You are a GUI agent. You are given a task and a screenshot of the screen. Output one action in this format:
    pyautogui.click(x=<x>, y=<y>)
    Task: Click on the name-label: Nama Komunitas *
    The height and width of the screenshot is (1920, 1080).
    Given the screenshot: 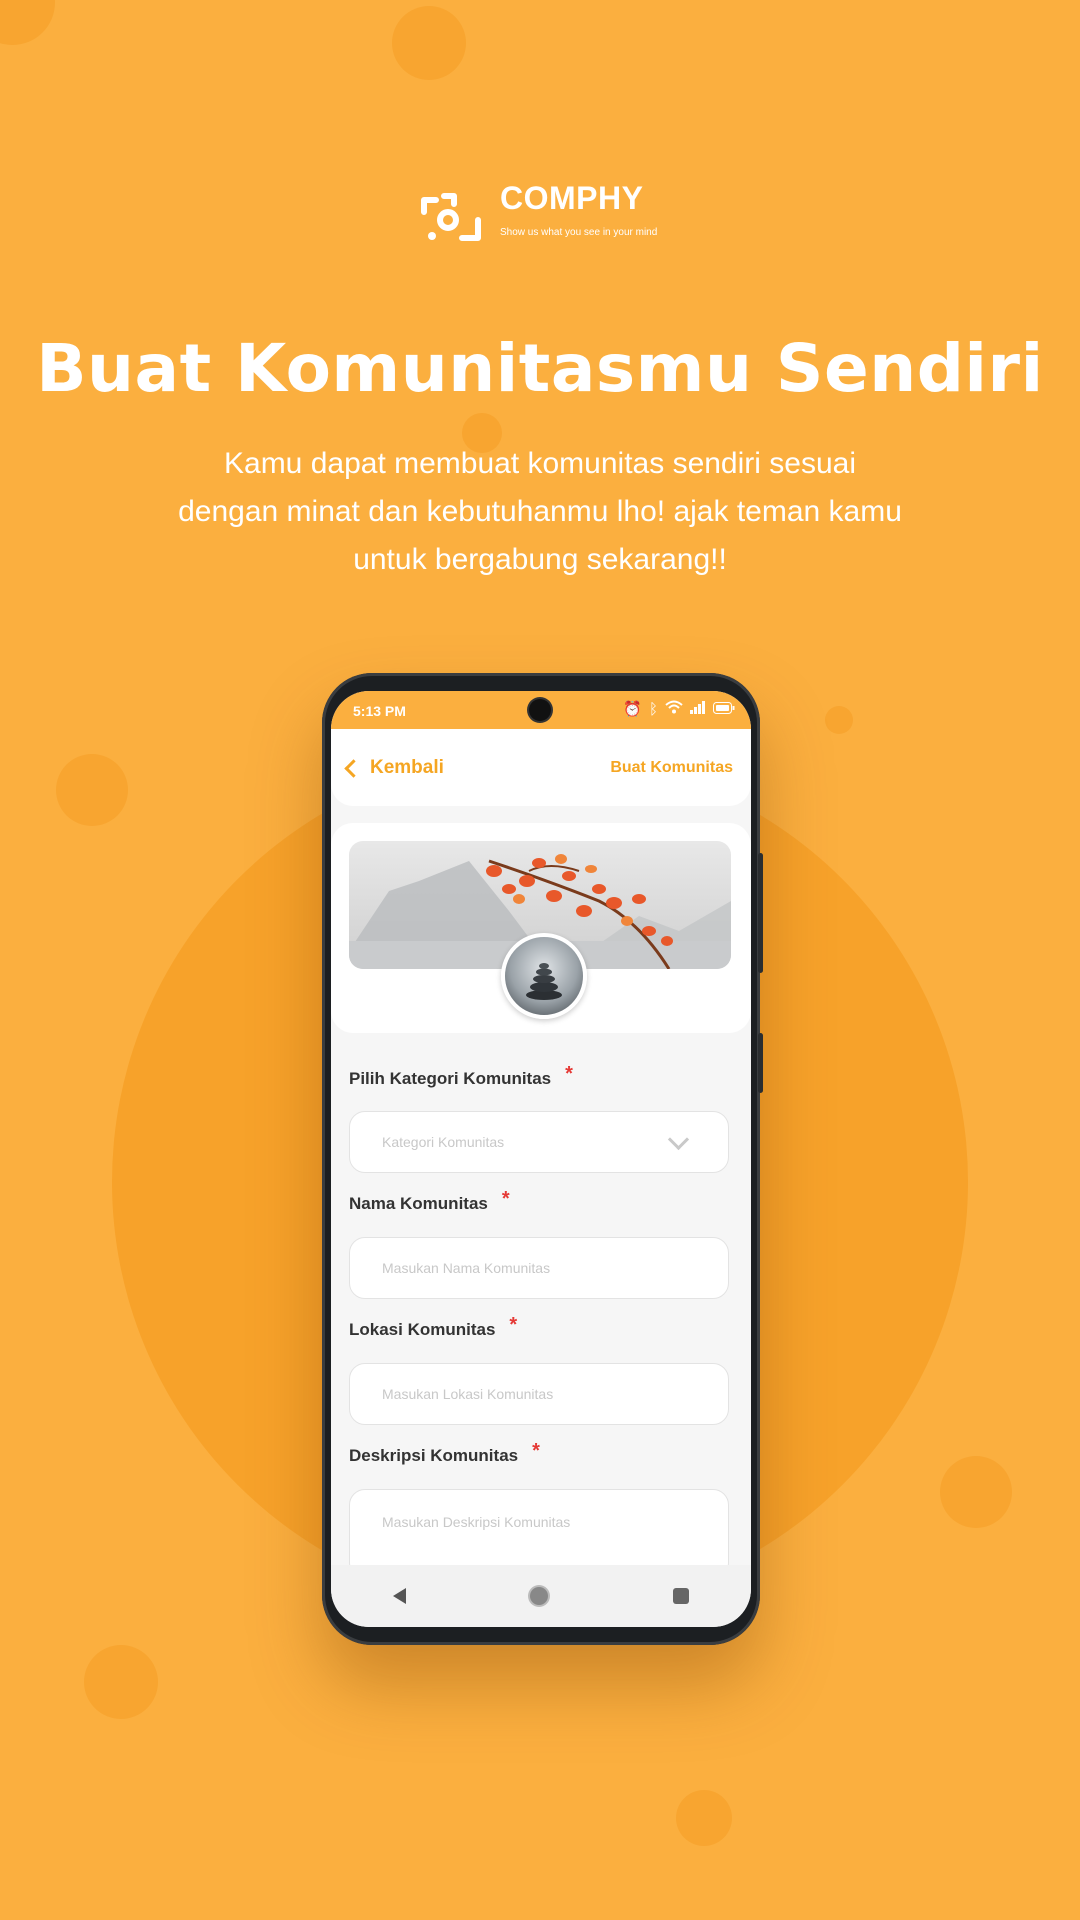 What is the action you would take?
    pyautogui.click(x=429, y=1200)
    